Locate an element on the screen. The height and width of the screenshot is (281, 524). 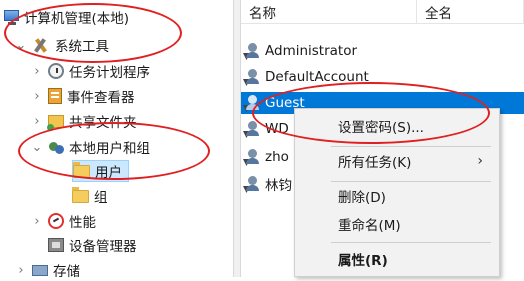
user-name: WD is located at coordinates (277, 129).